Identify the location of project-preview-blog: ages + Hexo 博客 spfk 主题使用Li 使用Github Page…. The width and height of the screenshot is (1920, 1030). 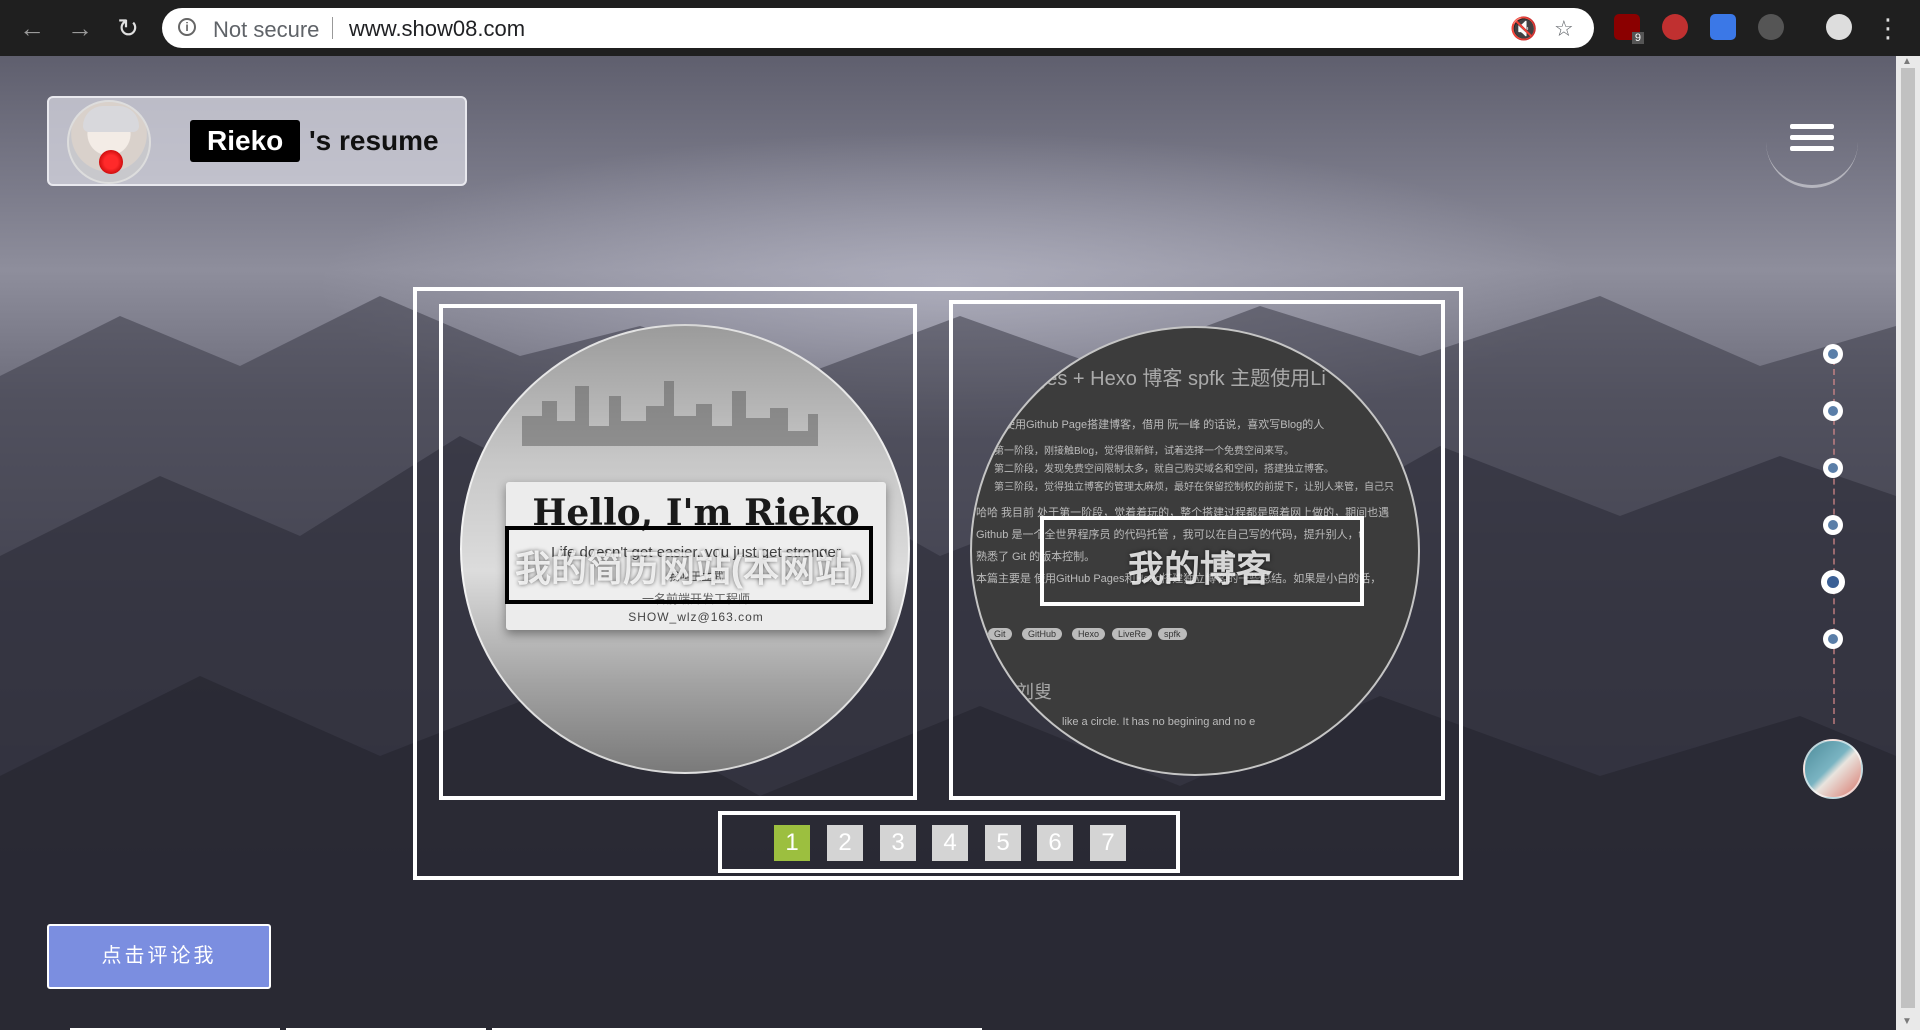
(1195, 551).